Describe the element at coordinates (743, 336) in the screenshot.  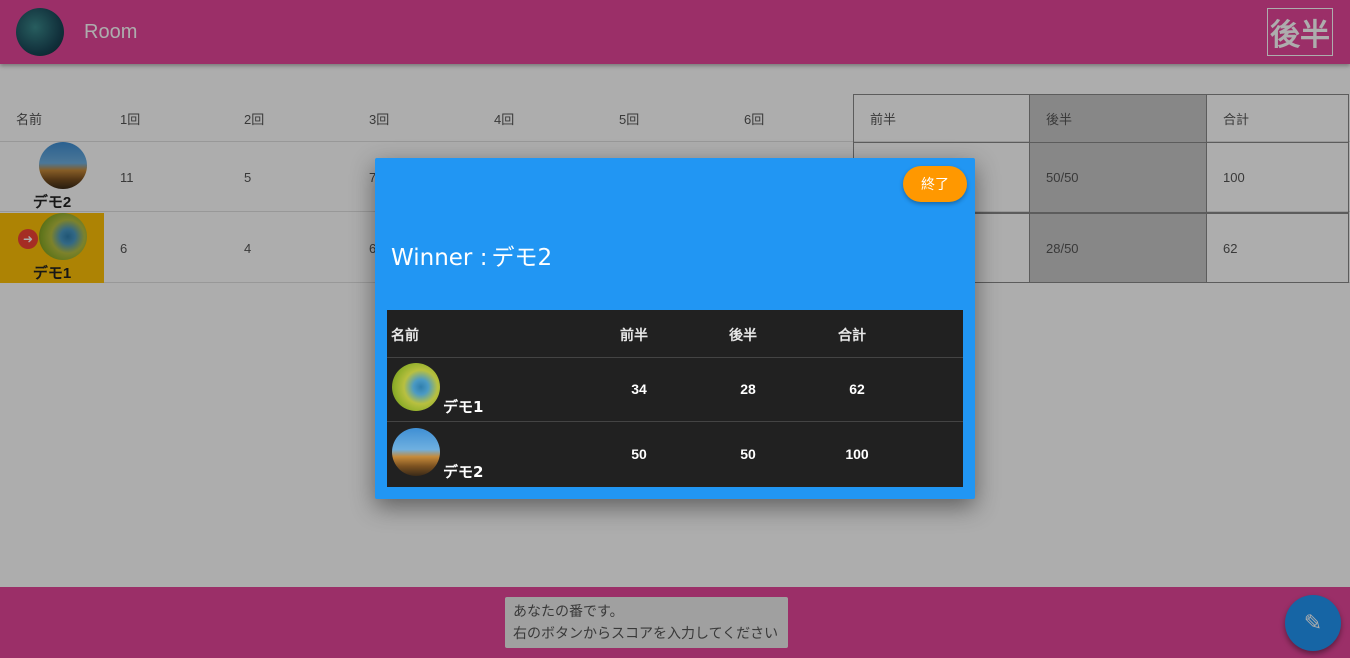
I see `result-header-second-half: 後半` at that location.